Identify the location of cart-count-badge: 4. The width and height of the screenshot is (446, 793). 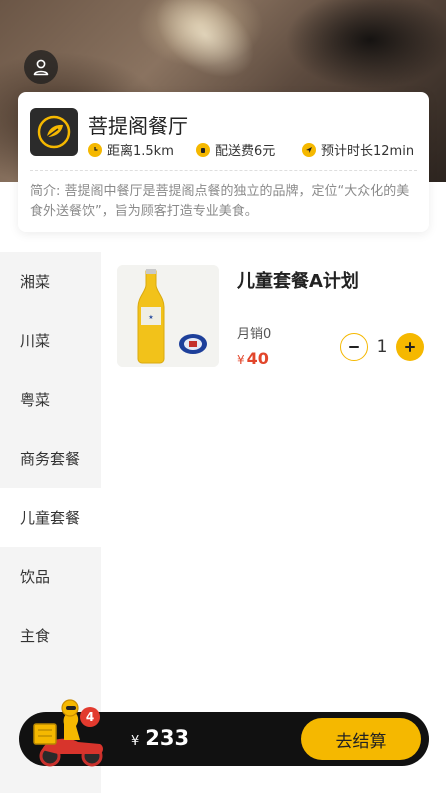
(90, 717).